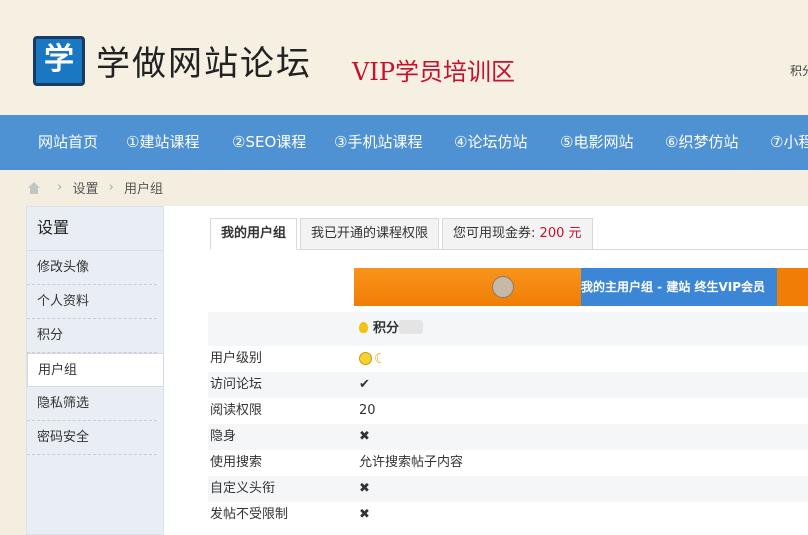  Describe the element at coordinates (364, 384) in the screenshot. I see `check-icon: ✔` at that location.